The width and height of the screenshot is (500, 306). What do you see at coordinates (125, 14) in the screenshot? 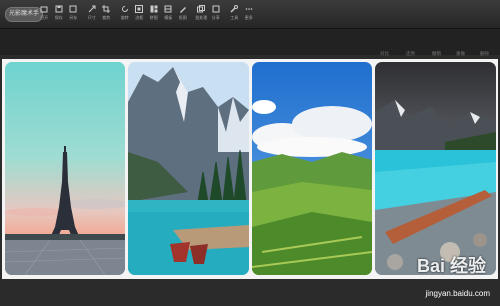
I see `toolbar-rotate: 旋转` at bounding box center [125, 14].